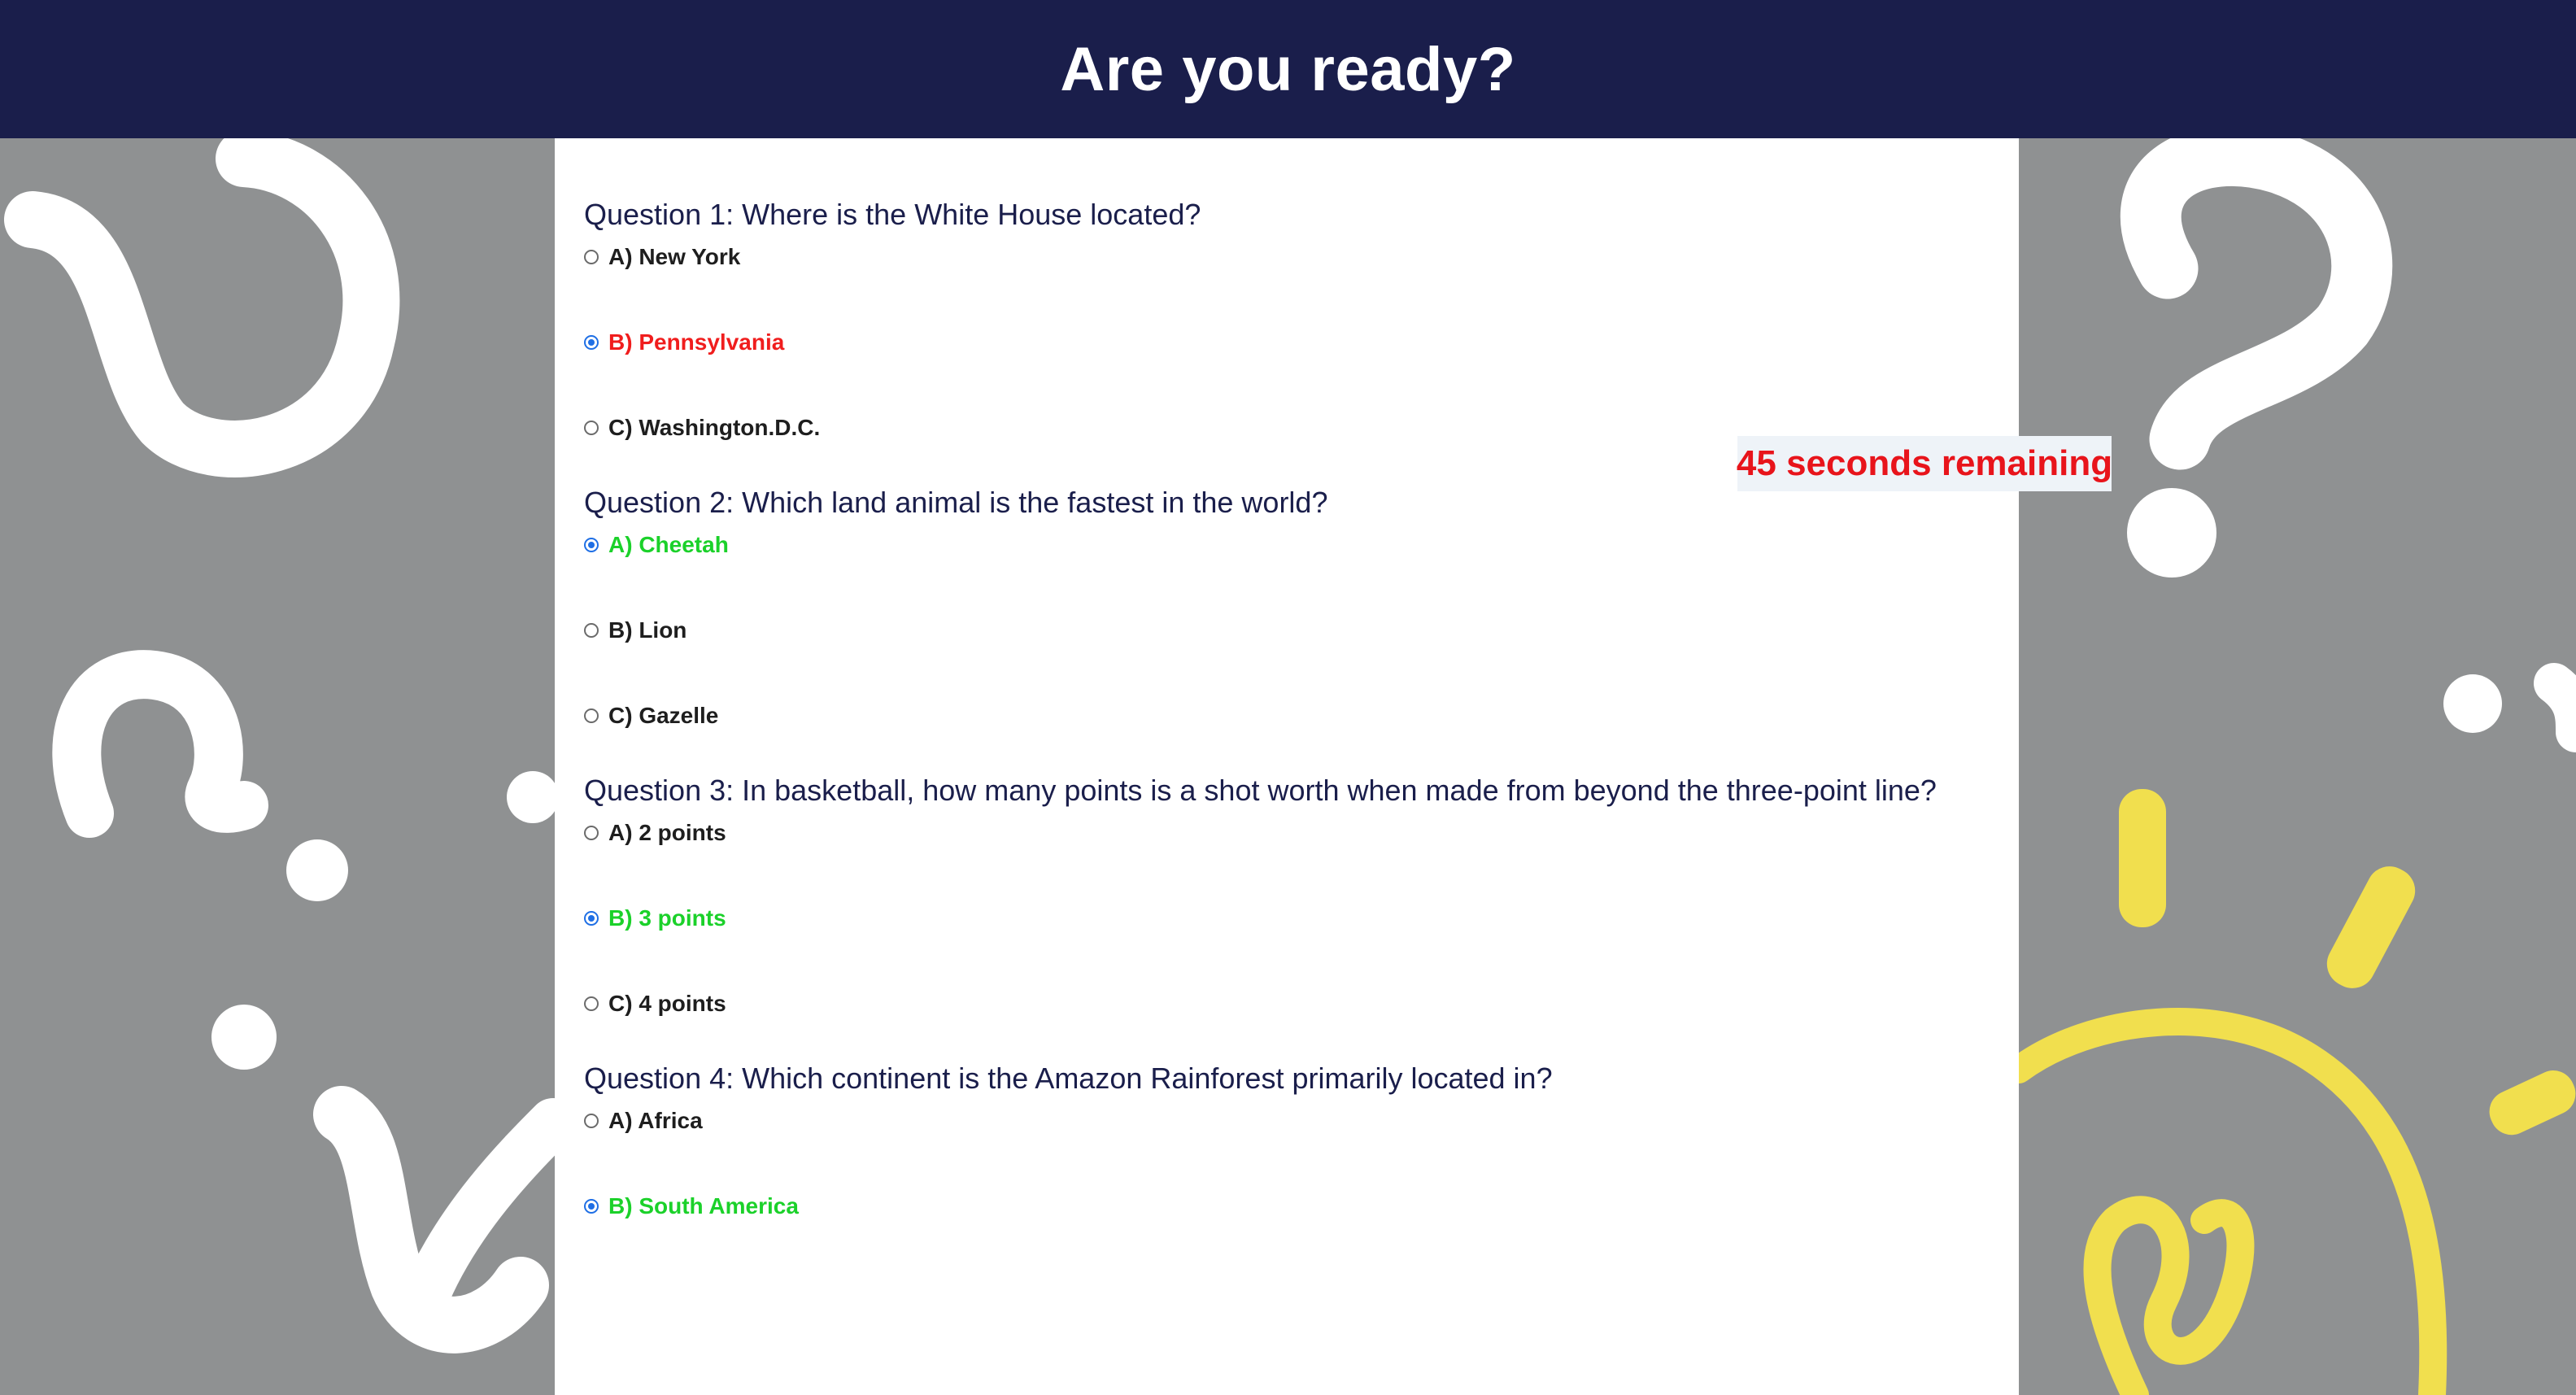 This screenshot has width=2576, height=1395. I want to click on option-1b: B) Pennsylvania, so click(1301, 342).